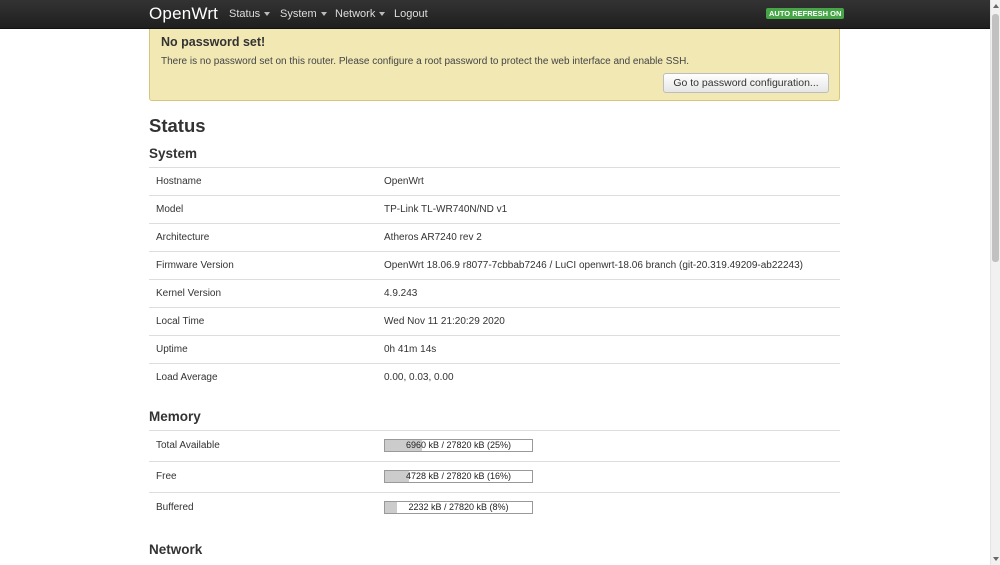 Image resolution: width=1000 pixels, height=565 pixels. What do you see at coordinates (995, 138) in the screenshot?
I see `scrollbar-thumb` at bounding box center [995, 138].